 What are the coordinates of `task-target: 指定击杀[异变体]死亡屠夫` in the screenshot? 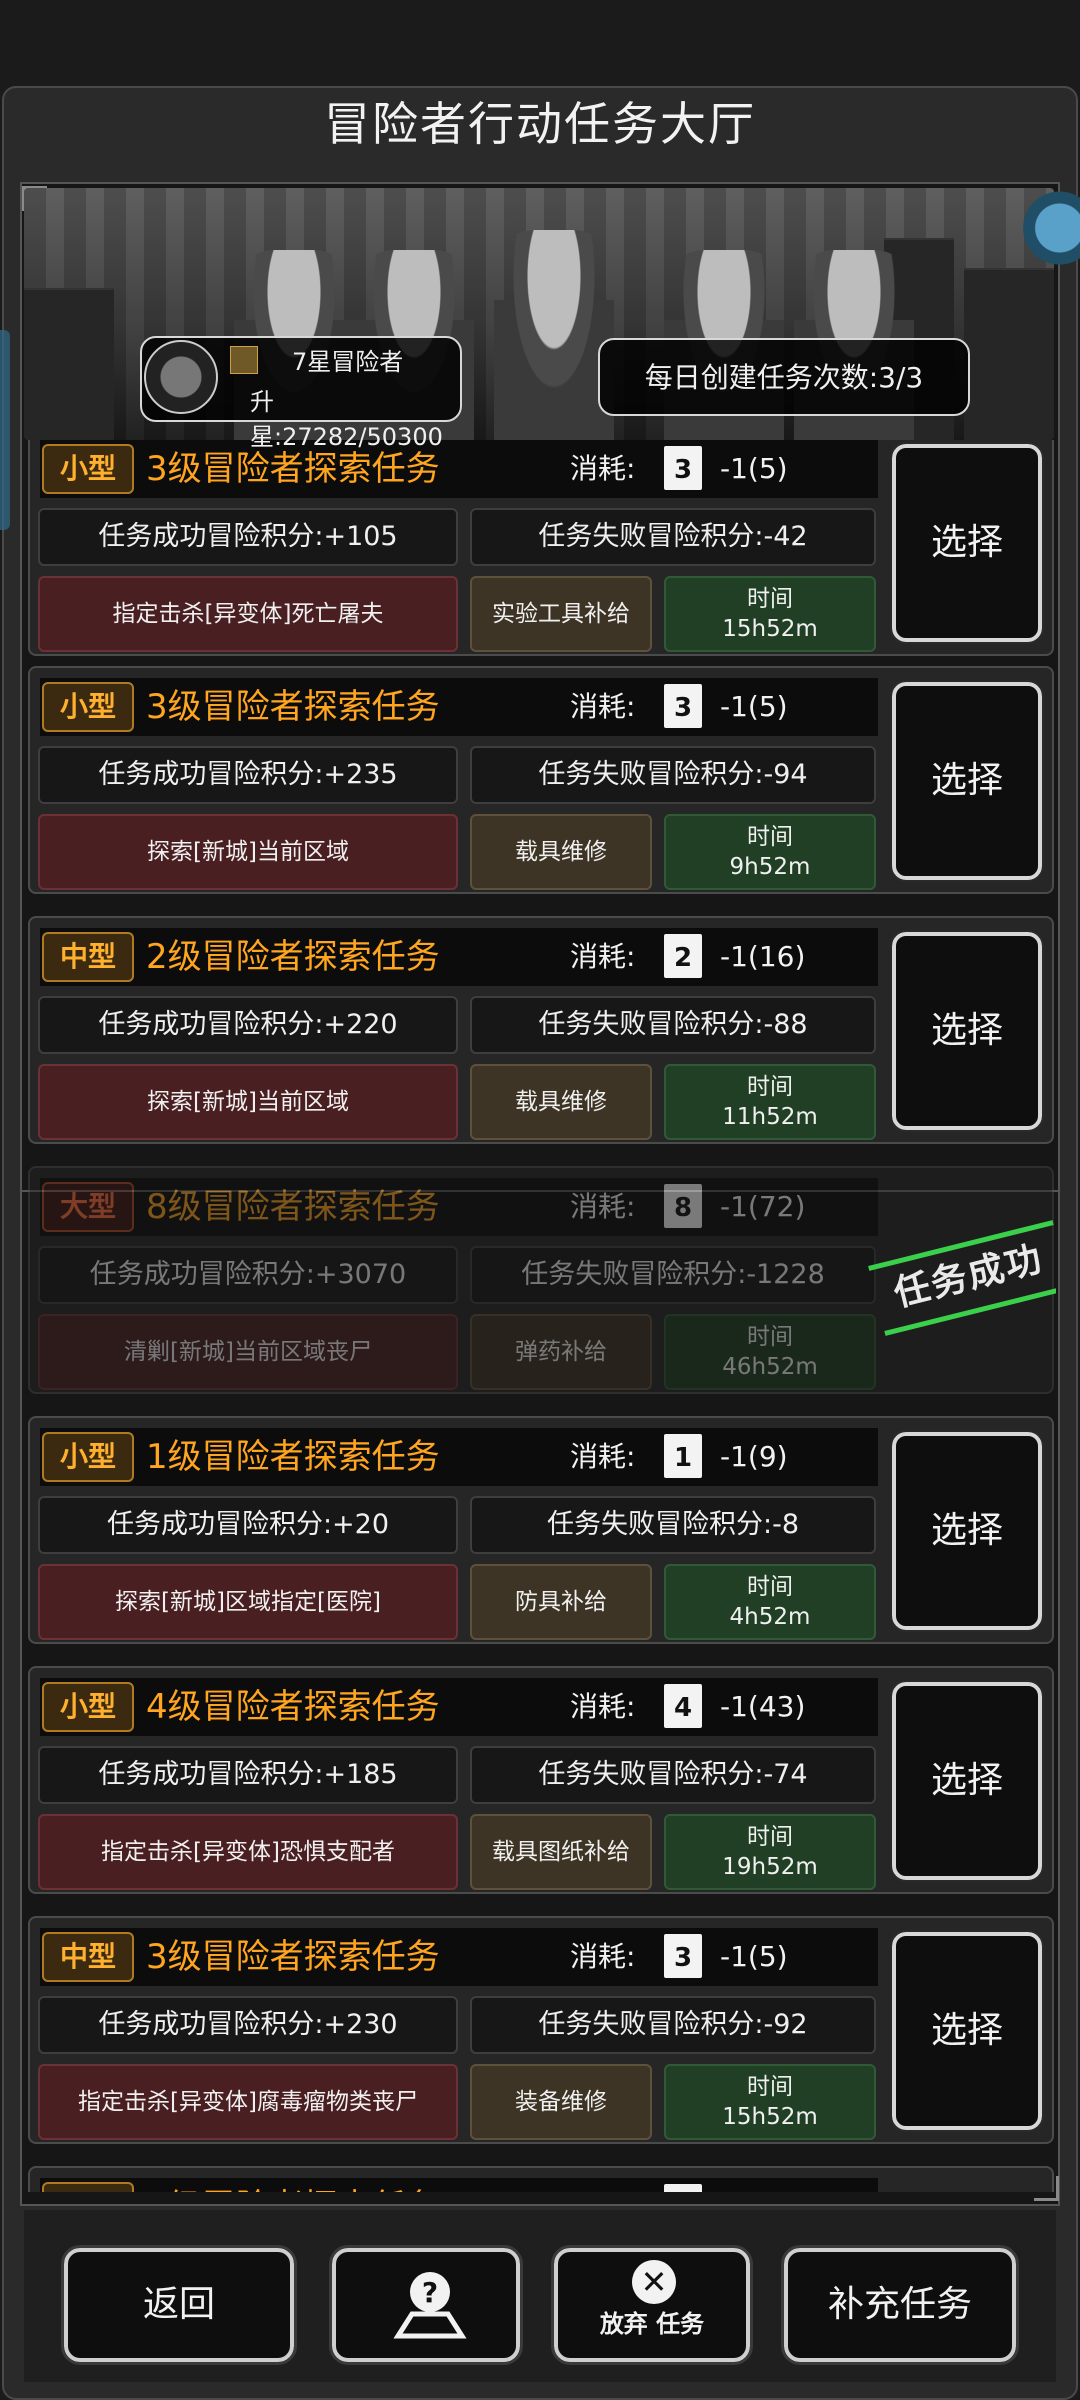 It's located at (248, 614).